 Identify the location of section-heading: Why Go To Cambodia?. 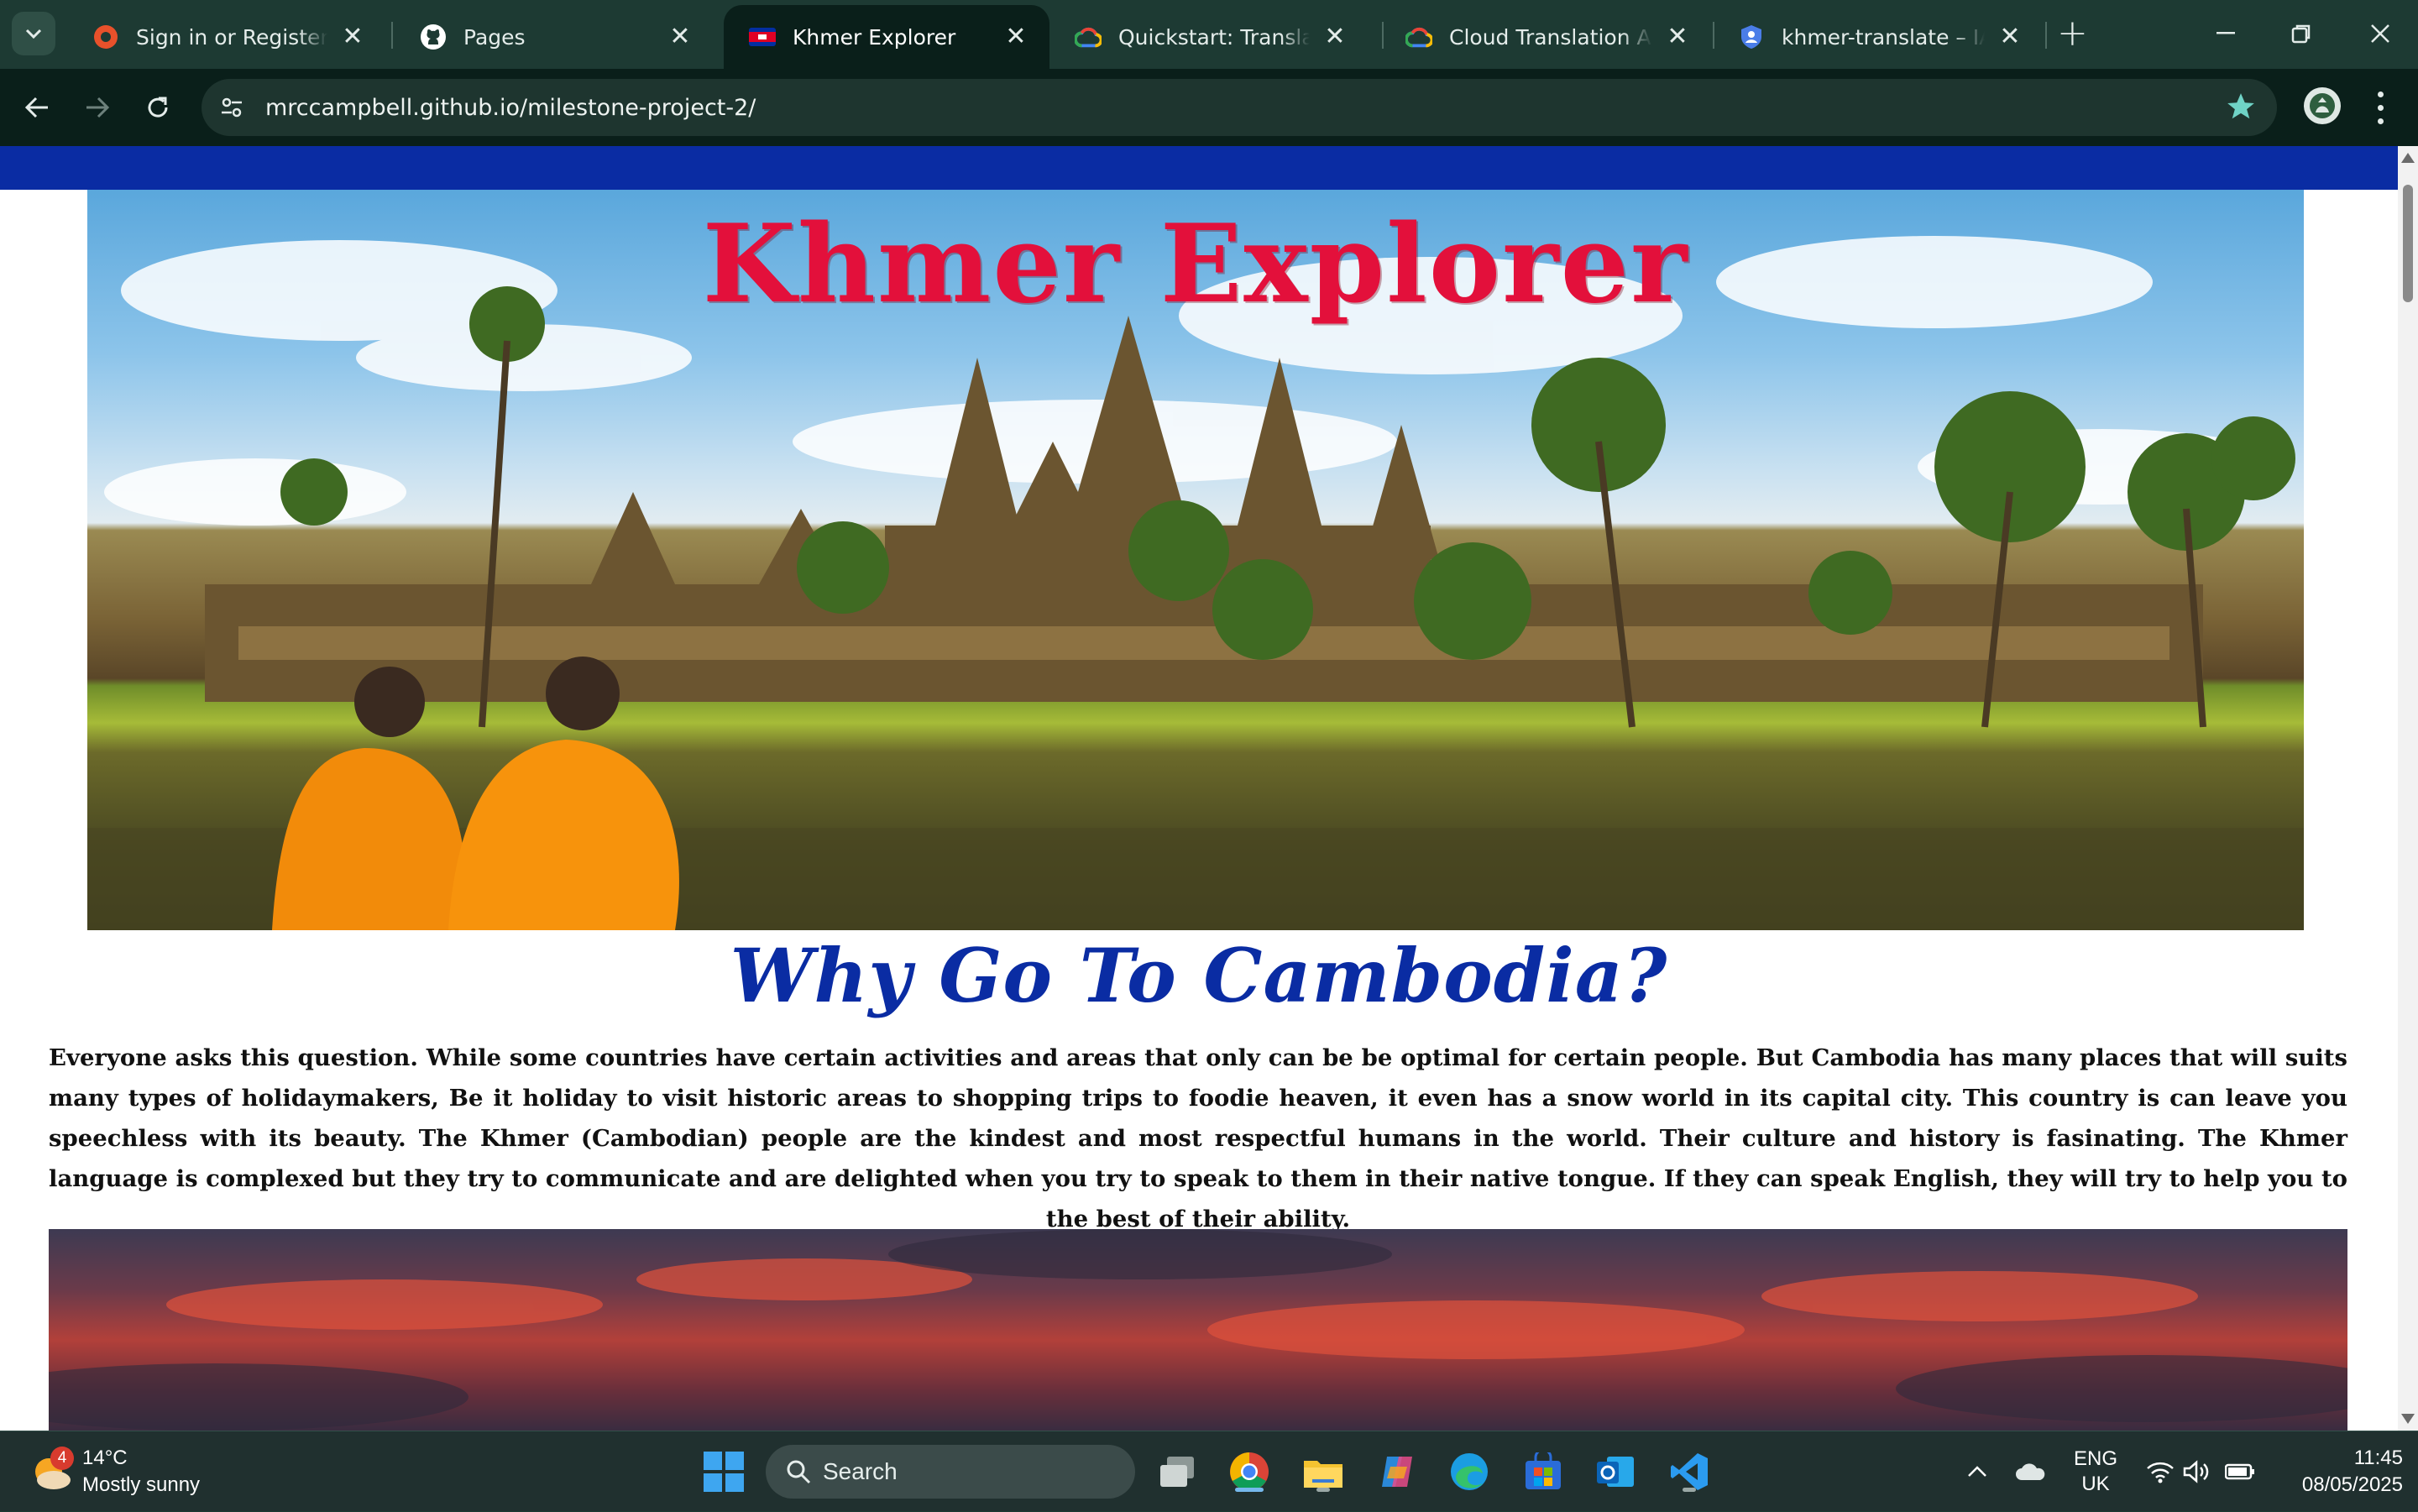
(1199, 975).